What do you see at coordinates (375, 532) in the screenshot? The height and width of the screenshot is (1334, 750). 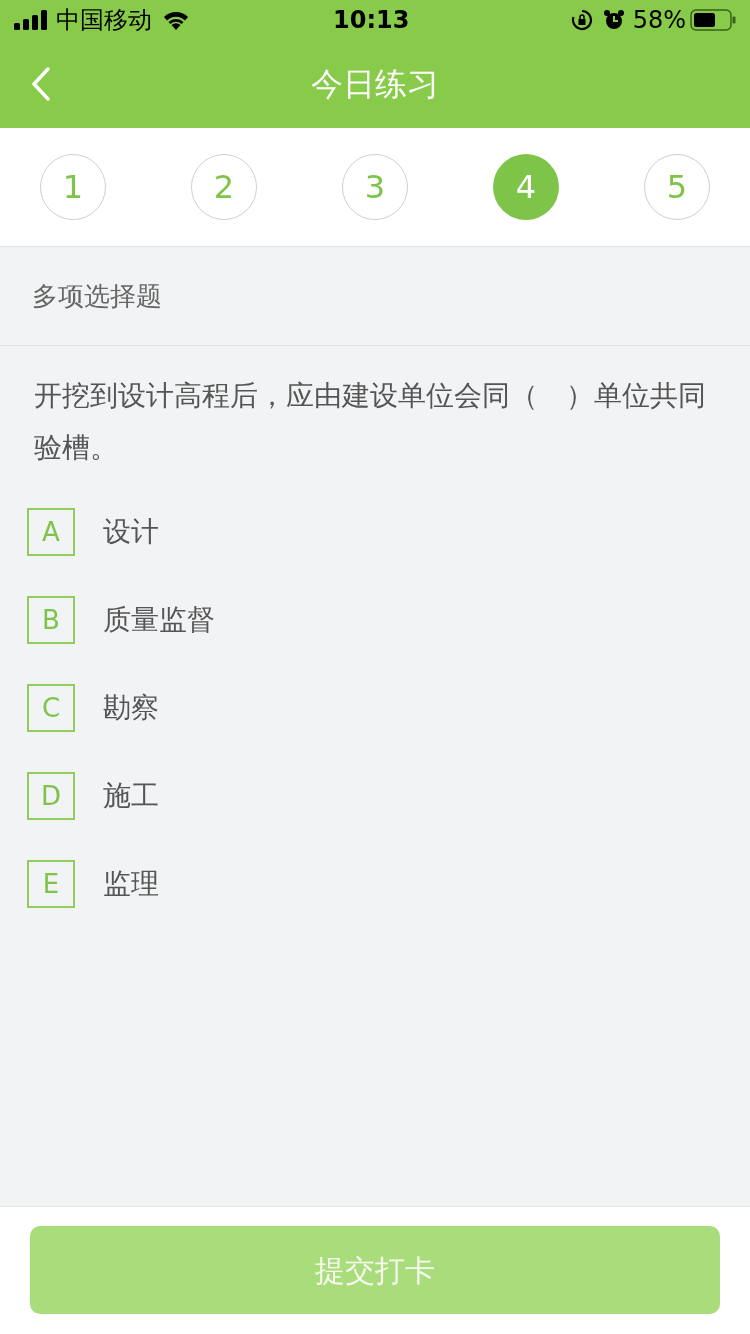 I see `answer-option: A 设计` at bounding box center [375, 532].